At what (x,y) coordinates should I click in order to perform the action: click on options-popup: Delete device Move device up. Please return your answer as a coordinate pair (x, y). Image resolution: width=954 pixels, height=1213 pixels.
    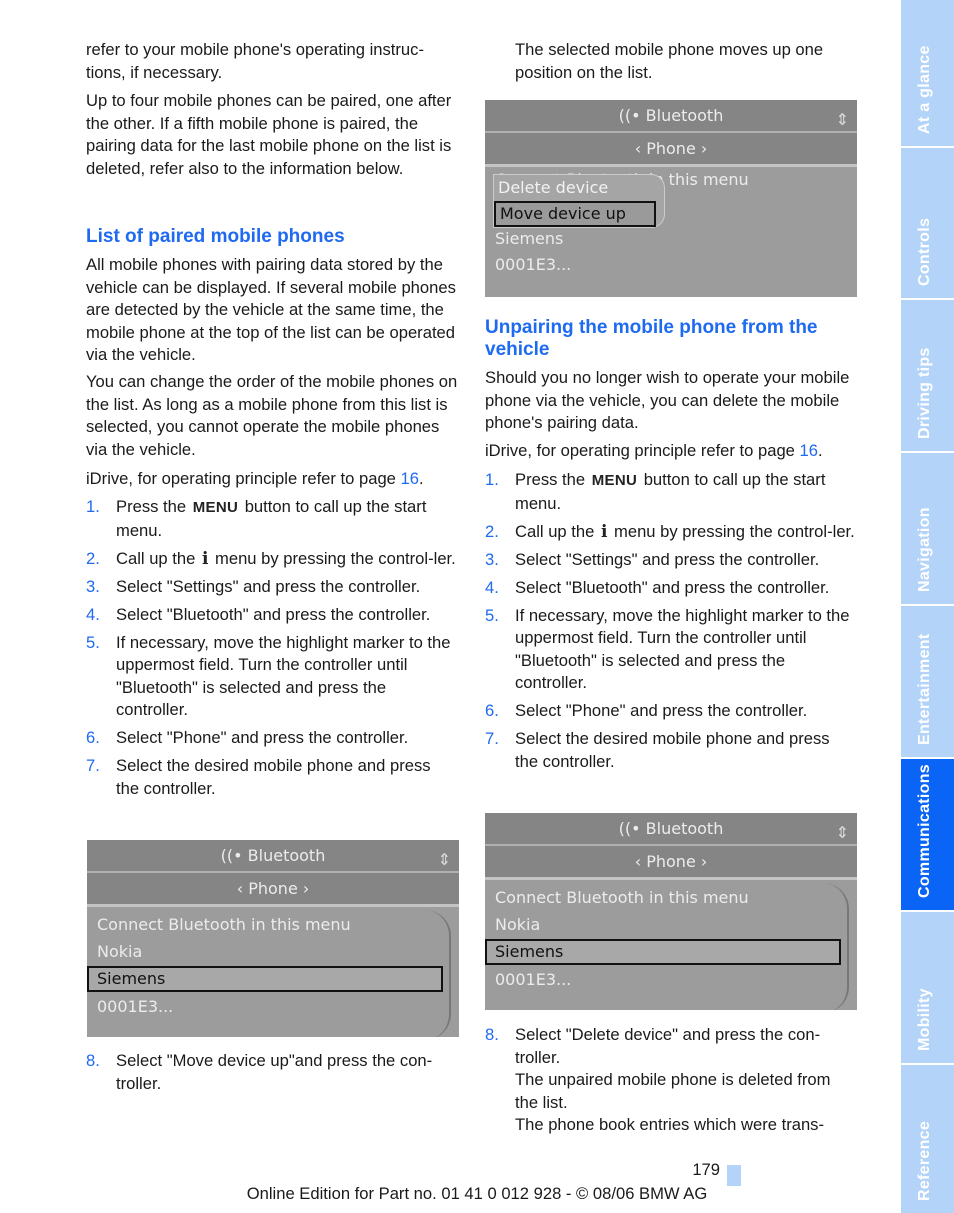
    Looking at the image, I should click on (579, 201).